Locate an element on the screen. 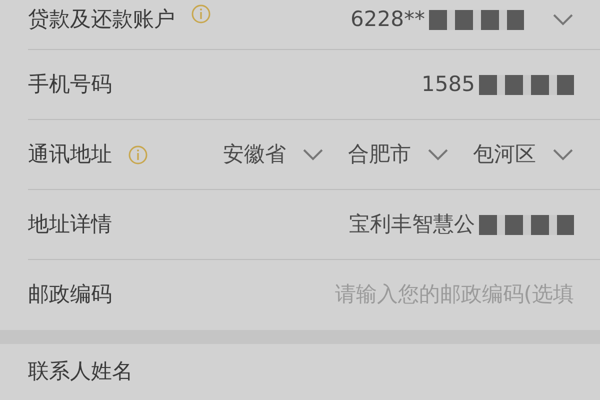 The image size is (600, 400). field-label: 地址详情 is located at coordinates (70, 224).